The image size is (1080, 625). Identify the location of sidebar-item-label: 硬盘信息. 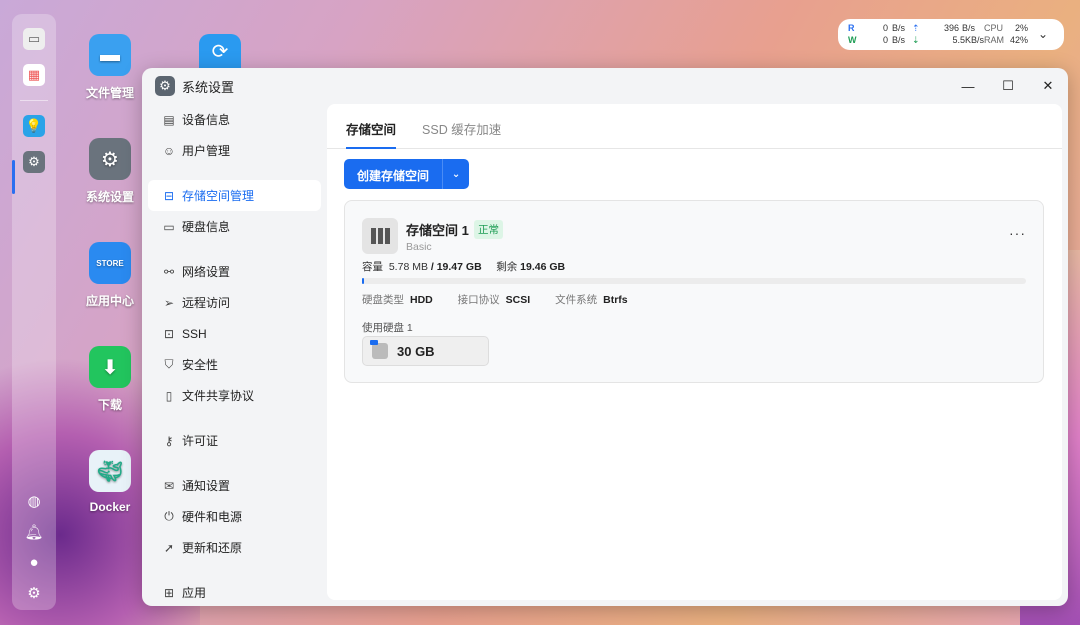
(206, 227).